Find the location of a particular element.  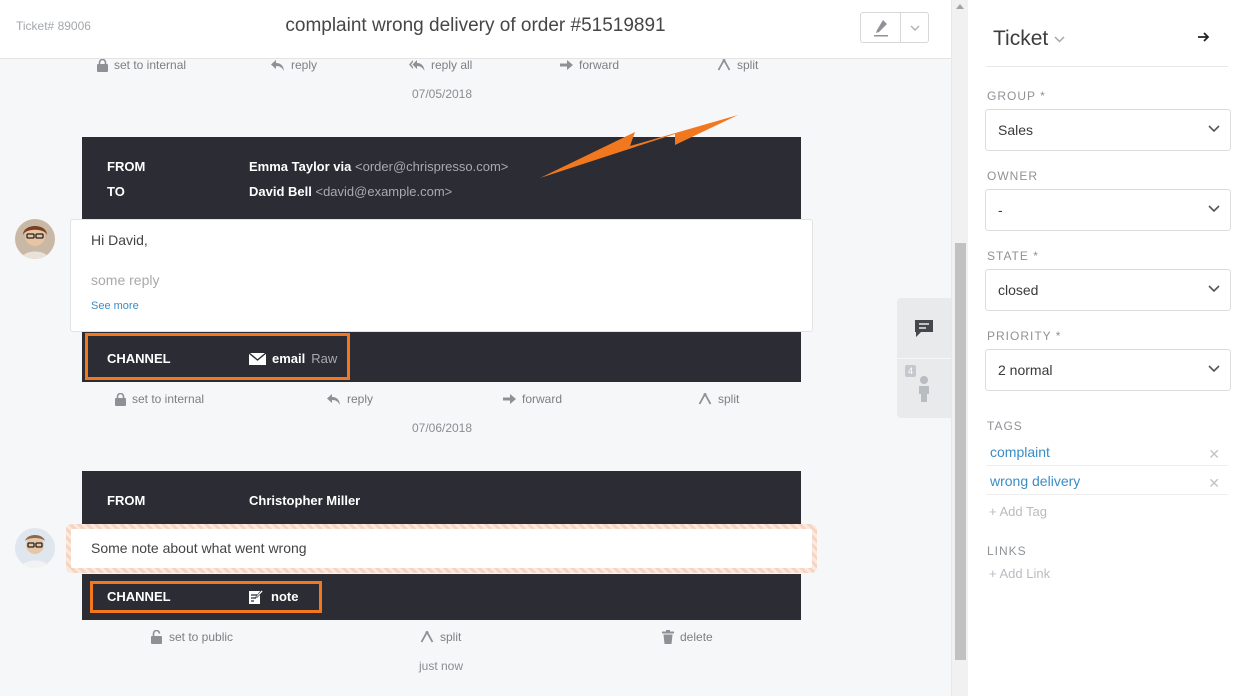

chat-bubble-icon is located at coordinates (924, 328).